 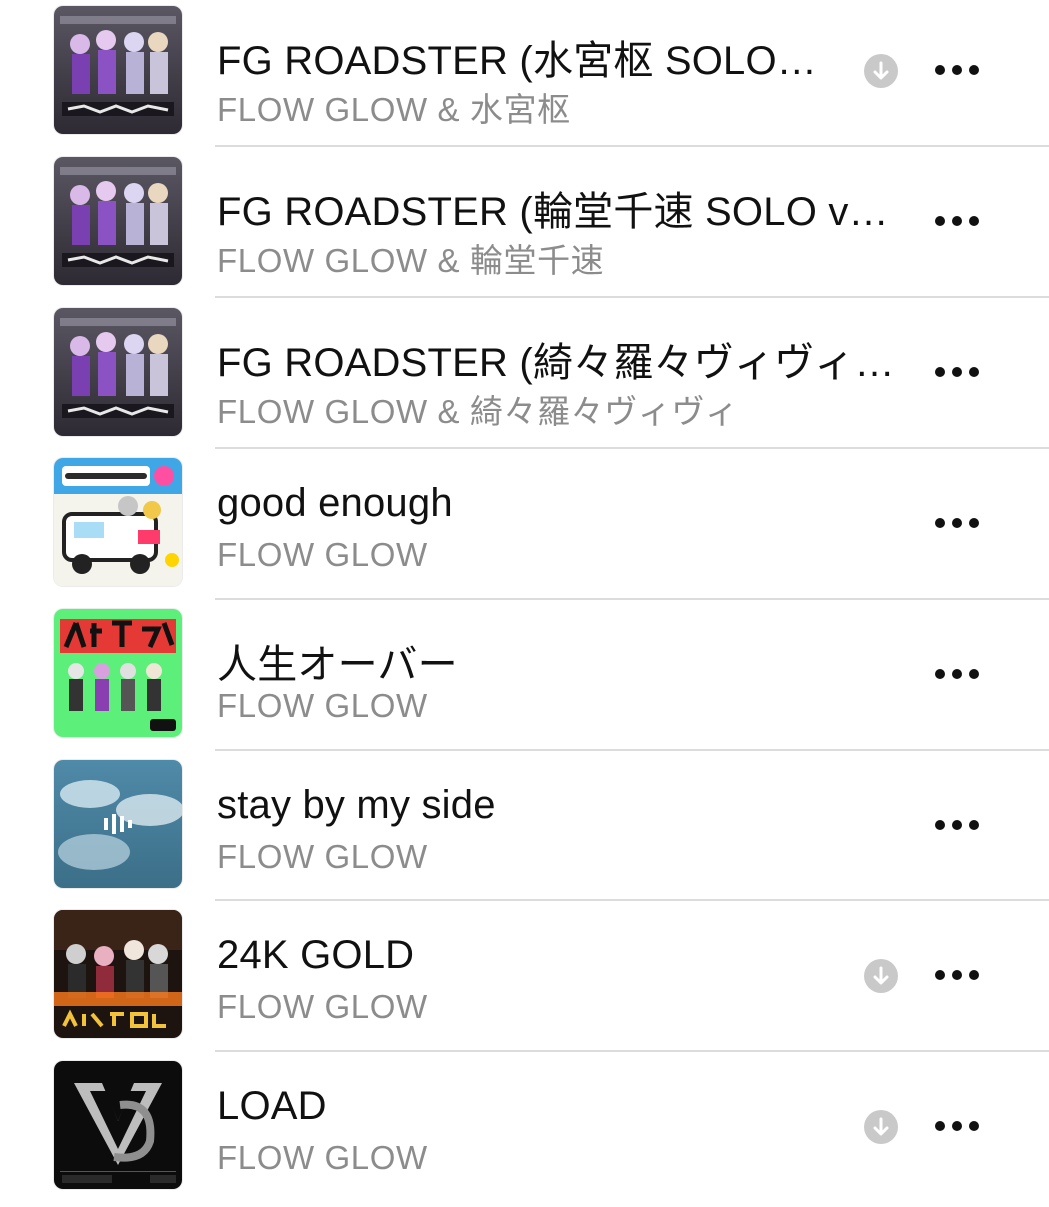 What do you see at coordinates (335, 503) in the screenshot?
I see `song-title: good enough` at bounding box center [335, 503].